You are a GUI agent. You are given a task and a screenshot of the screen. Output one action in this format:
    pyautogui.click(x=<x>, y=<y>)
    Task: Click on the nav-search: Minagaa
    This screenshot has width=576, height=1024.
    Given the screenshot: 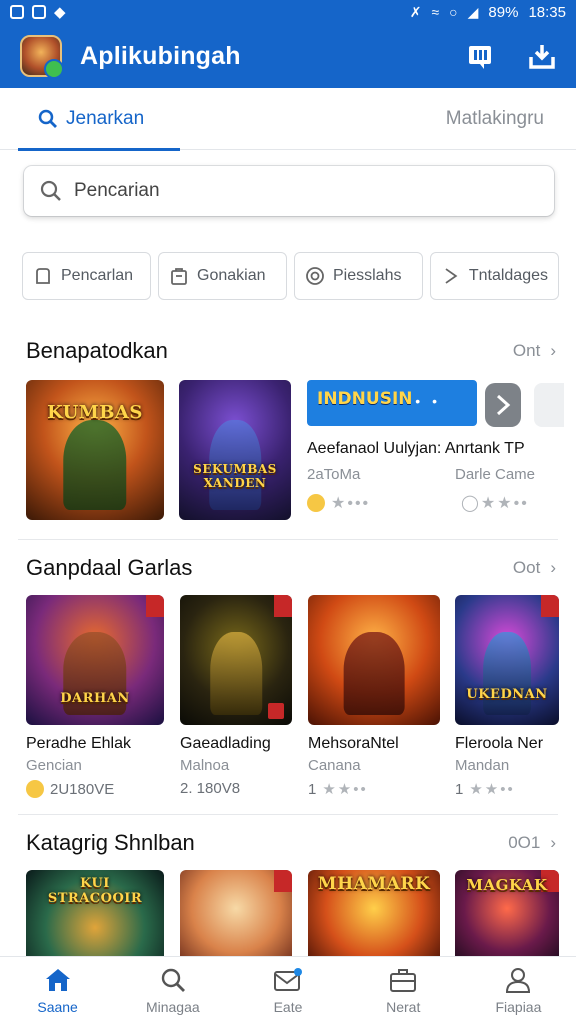 What is the action you would take?
    pyautogui.click(x=172, y=990)
    